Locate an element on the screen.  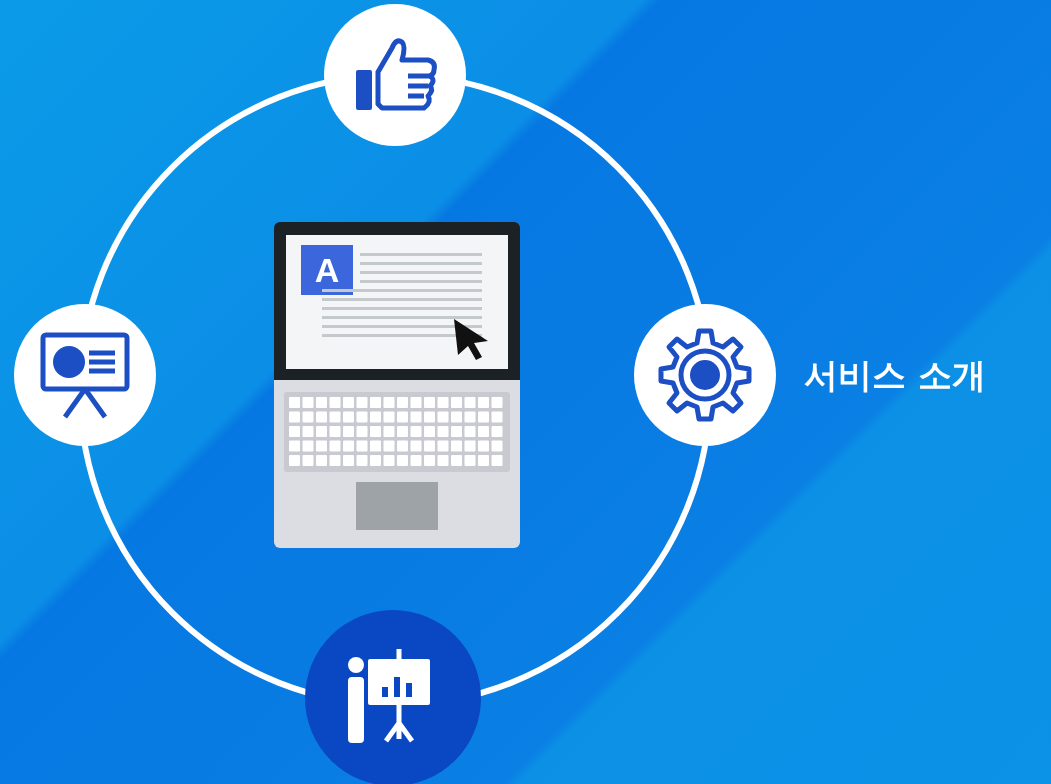
screen-letter: A is located at coordinates (327, 270).